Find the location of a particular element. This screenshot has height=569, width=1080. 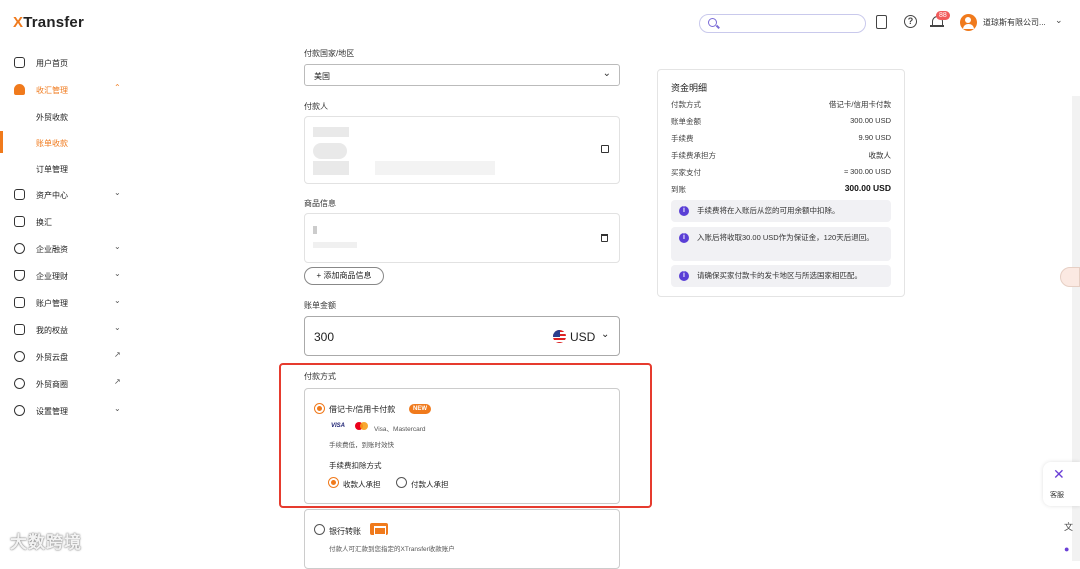

card-description: 手续费低，到账时效快 is located at coordinates (361, 445).